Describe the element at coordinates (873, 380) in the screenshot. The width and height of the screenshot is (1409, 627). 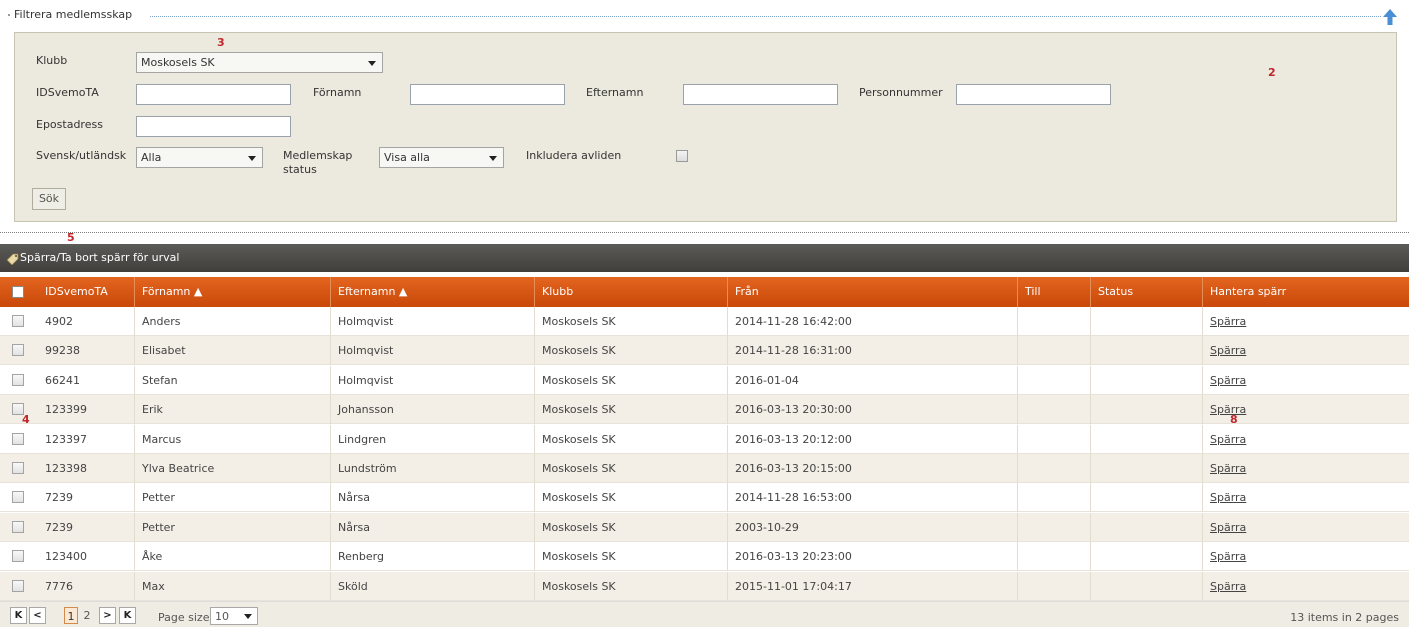
I see `cell-fran: 2016-01-04` at that location.